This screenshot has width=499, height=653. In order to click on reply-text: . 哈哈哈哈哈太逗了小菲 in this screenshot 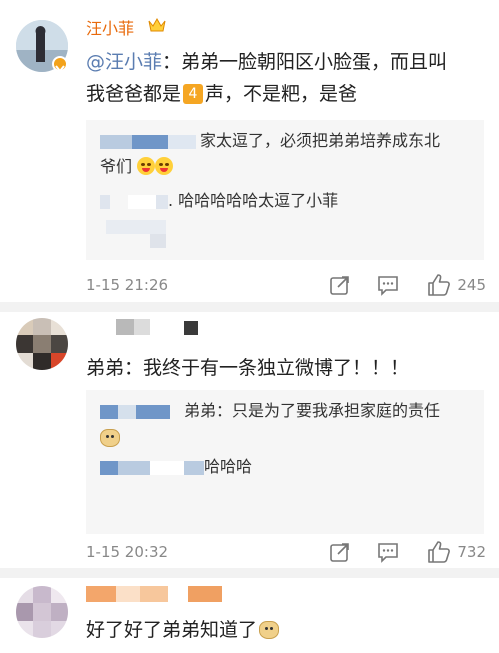, I will do `click(253, 200)`.